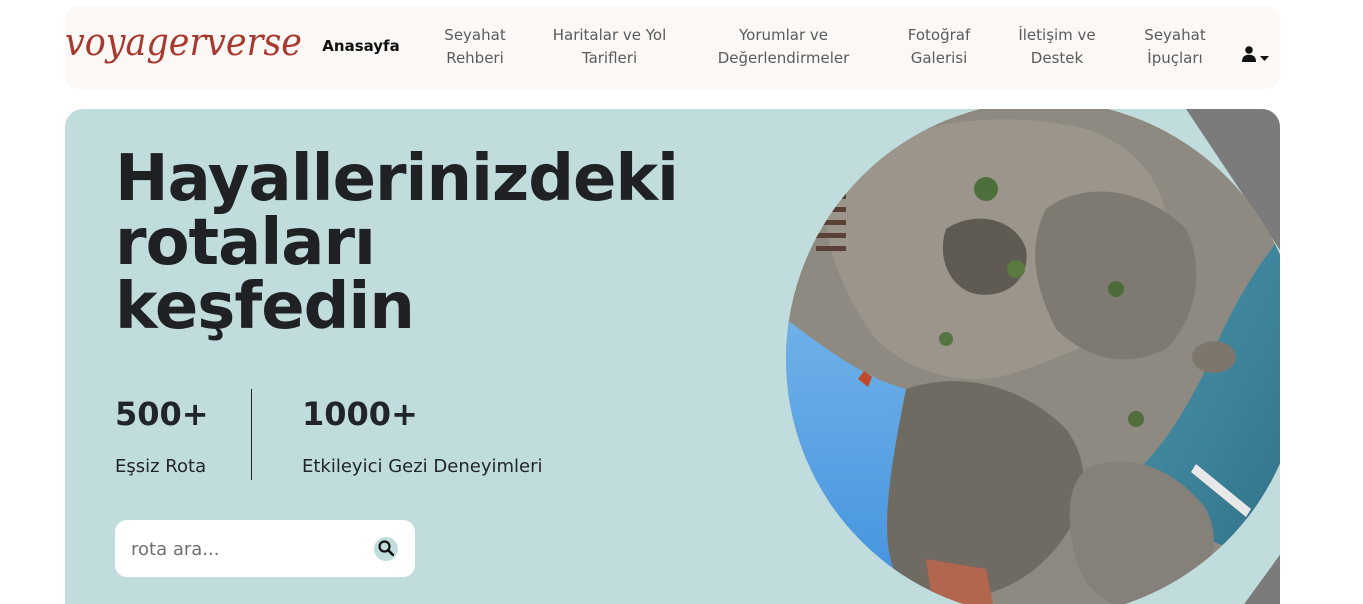 This screenshot has width=1363, height=604. What do you see at coordinates (251, 434) in the screenshot?
I see `stat-divider` at bounding box center [251, 434].